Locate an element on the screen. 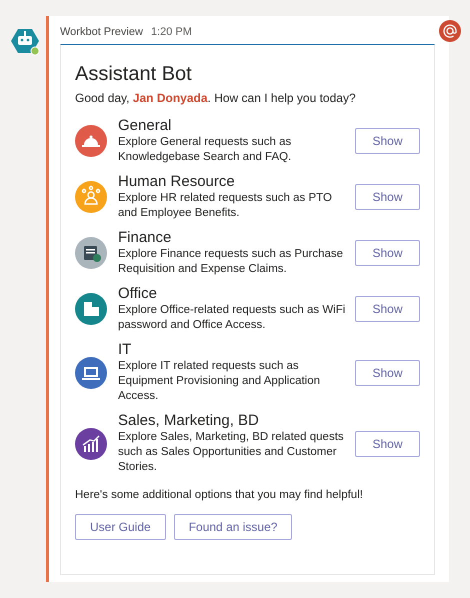  card-title: Assistant Bot is located at coordinates (134, 74).